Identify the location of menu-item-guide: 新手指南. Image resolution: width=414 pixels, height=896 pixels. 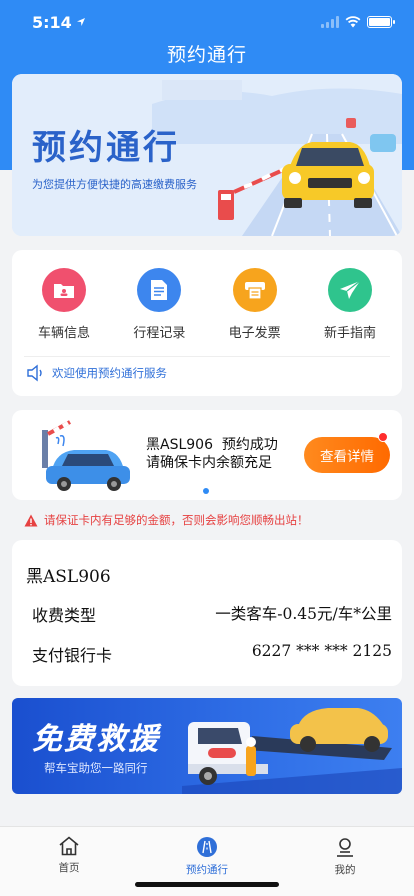
(350, 304).